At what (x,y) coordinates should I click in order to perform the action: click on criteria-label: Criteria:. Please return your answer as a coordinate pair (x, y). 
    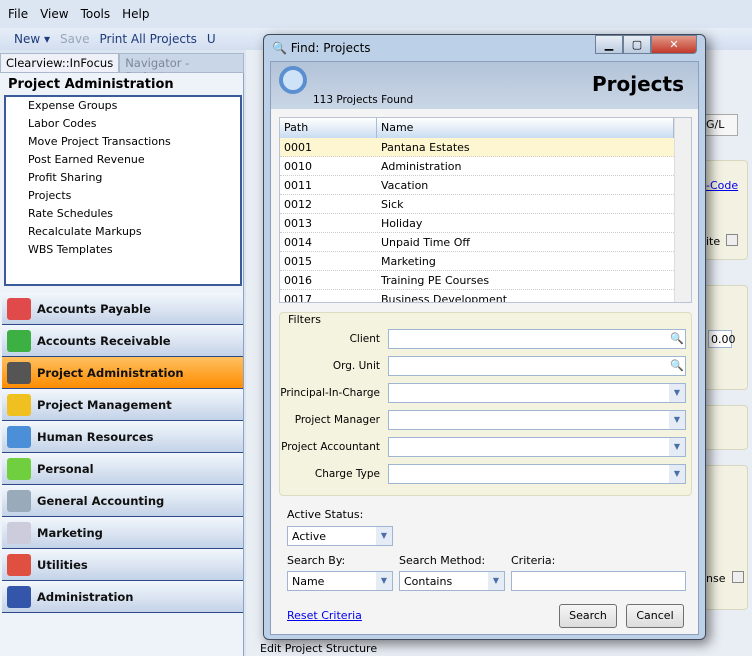
    Looking at the image, I should click on (533, 560).